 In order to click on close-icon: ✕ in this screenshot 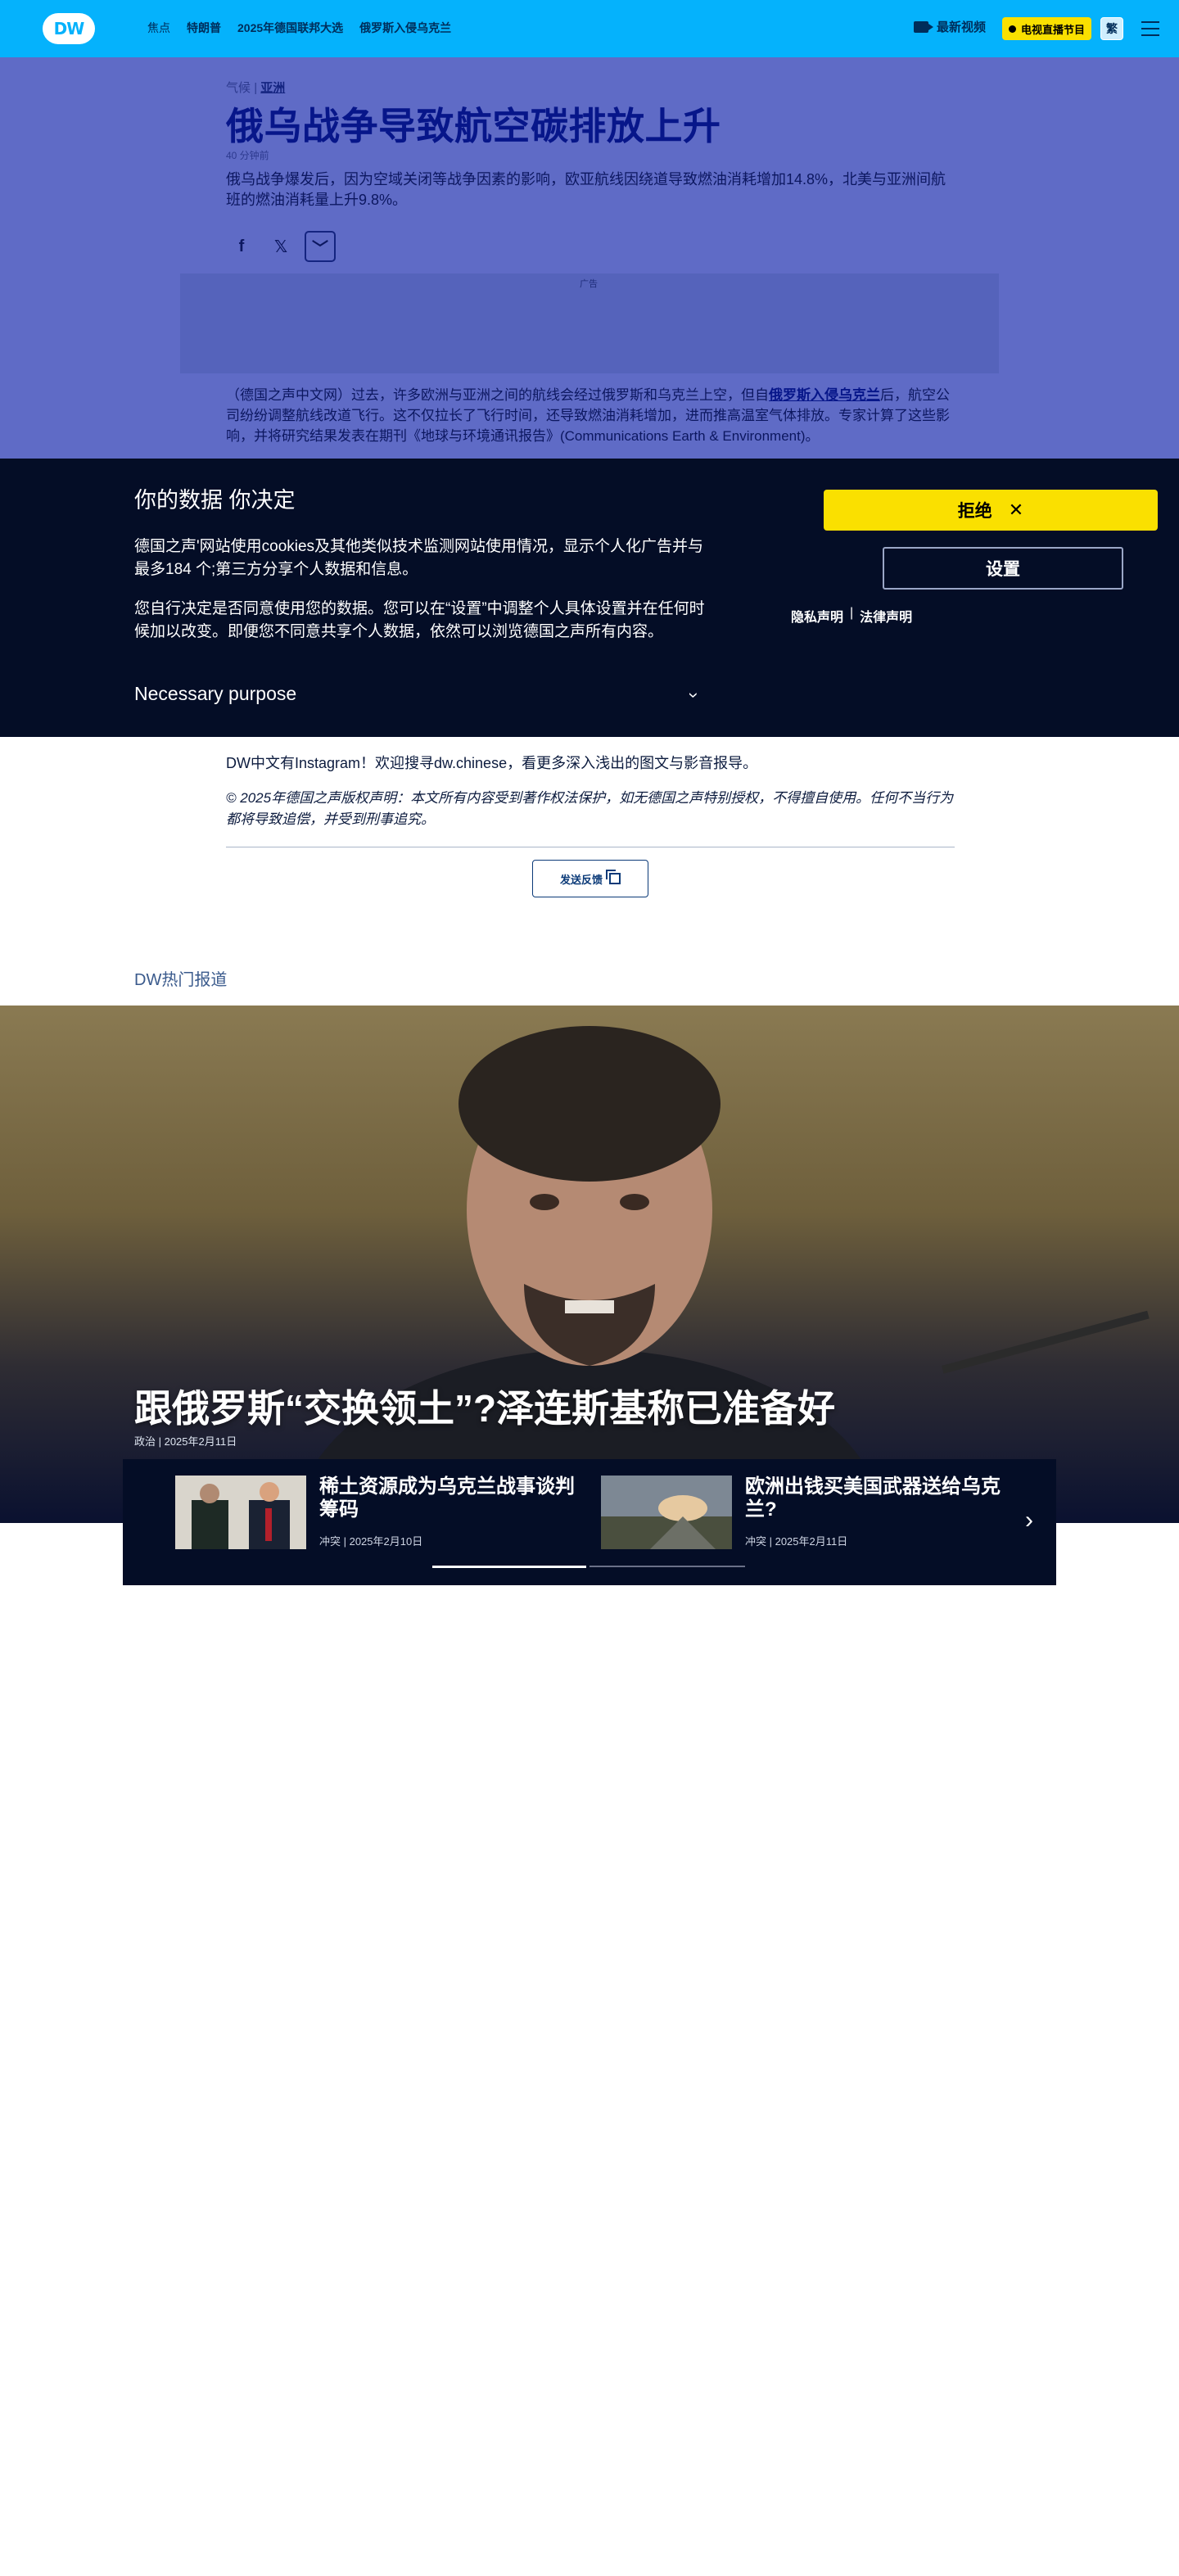, I will do `click(1016, 510)`.